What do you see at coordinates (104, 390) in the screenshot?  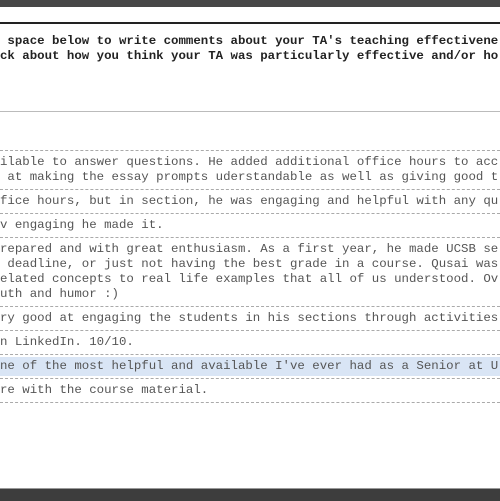 I see `comment-line: re with the course material.` at bounding box center [104, 390].